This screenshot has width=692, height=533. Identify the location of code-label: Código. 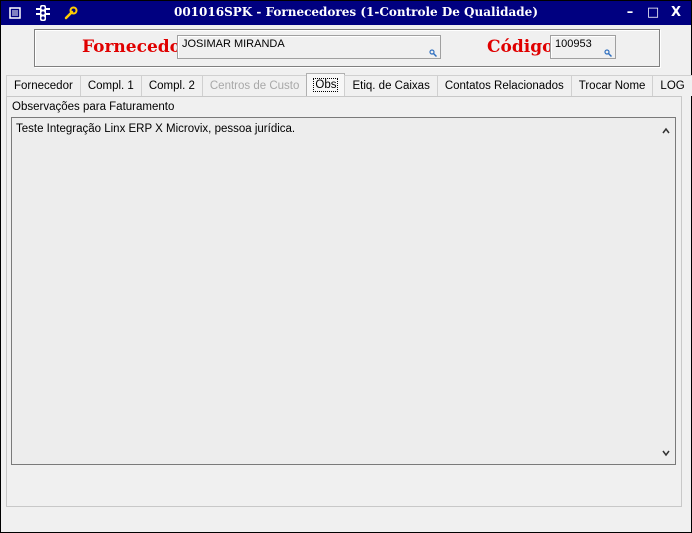
(520, 47).